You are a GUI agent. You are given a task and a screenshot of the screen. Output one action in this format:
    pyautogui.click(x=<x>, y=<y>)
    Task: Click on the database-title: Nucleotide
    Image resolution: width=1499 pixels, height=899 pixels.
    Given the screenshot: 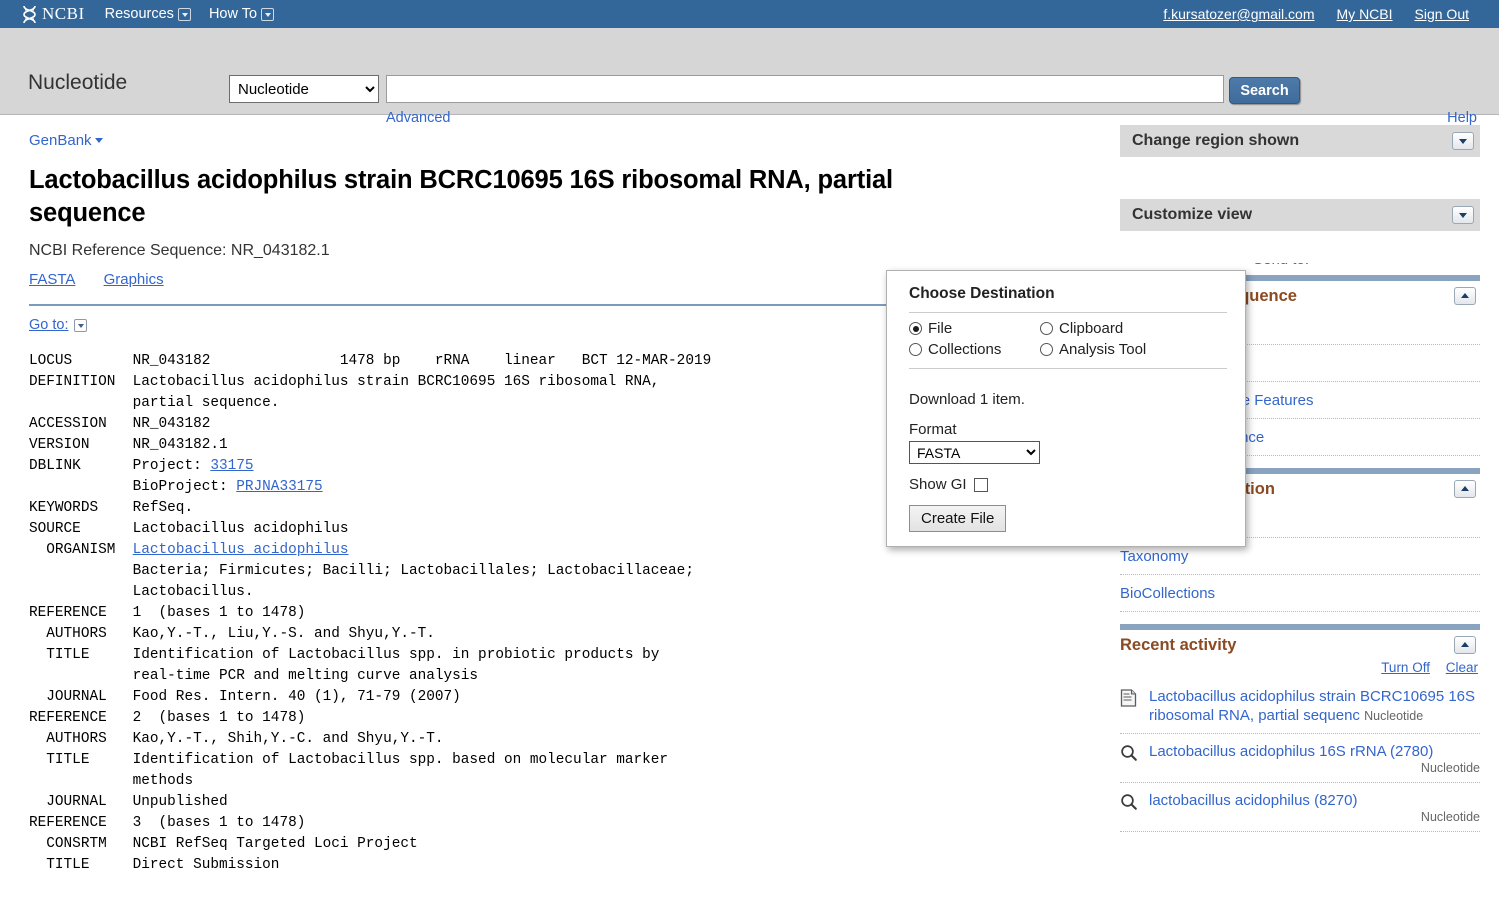 What is the action you would take?
    pyautogui.click(x=78, y=82)
    